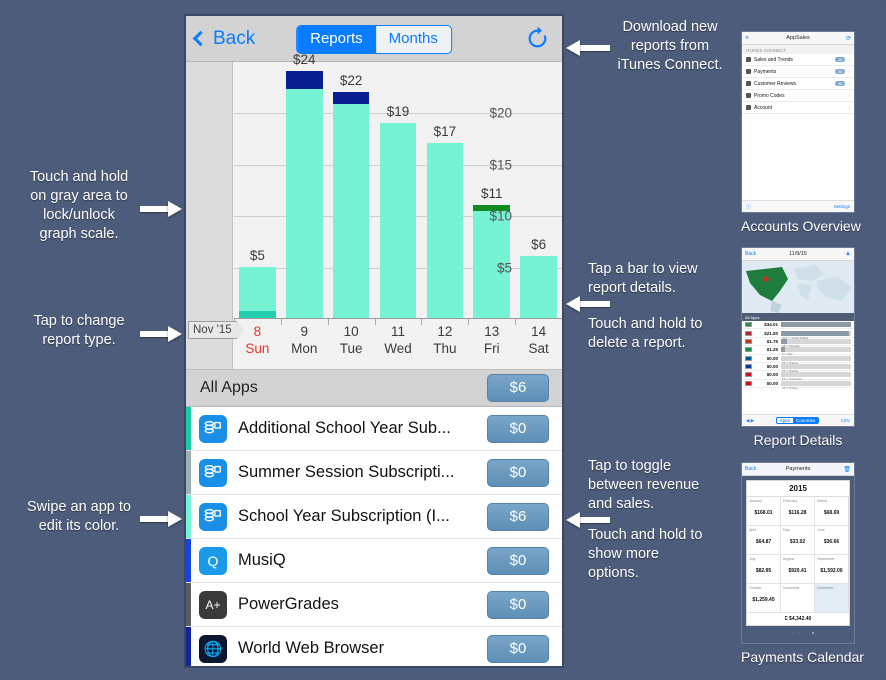 This screenshot has width=886, height=680. What do you see at coordinates (798, 60) in the screenshot?
I see `thumb-account-row: Sales and Trends 10 ›` at bounding box center [798, 60].